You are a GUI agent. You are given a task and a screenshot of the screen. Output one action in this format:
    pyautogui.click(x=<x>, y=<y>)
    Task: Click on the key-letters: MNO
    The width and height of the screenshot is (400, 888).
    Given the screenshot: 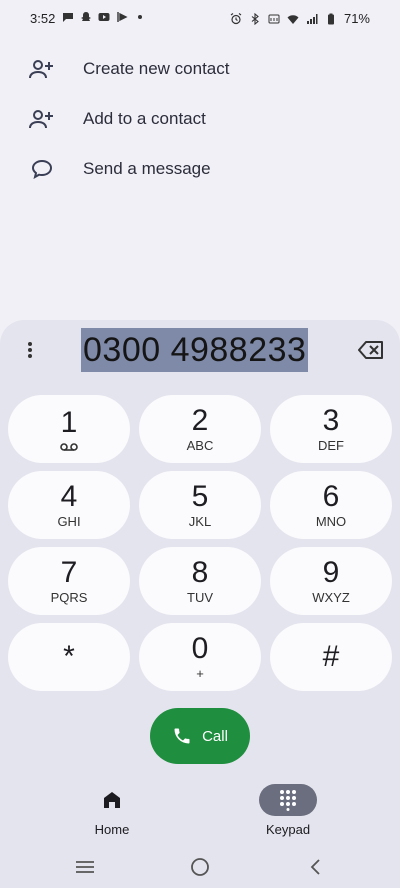 What is the action you would take?
    pyautogui.click(x=331, y=521)
    